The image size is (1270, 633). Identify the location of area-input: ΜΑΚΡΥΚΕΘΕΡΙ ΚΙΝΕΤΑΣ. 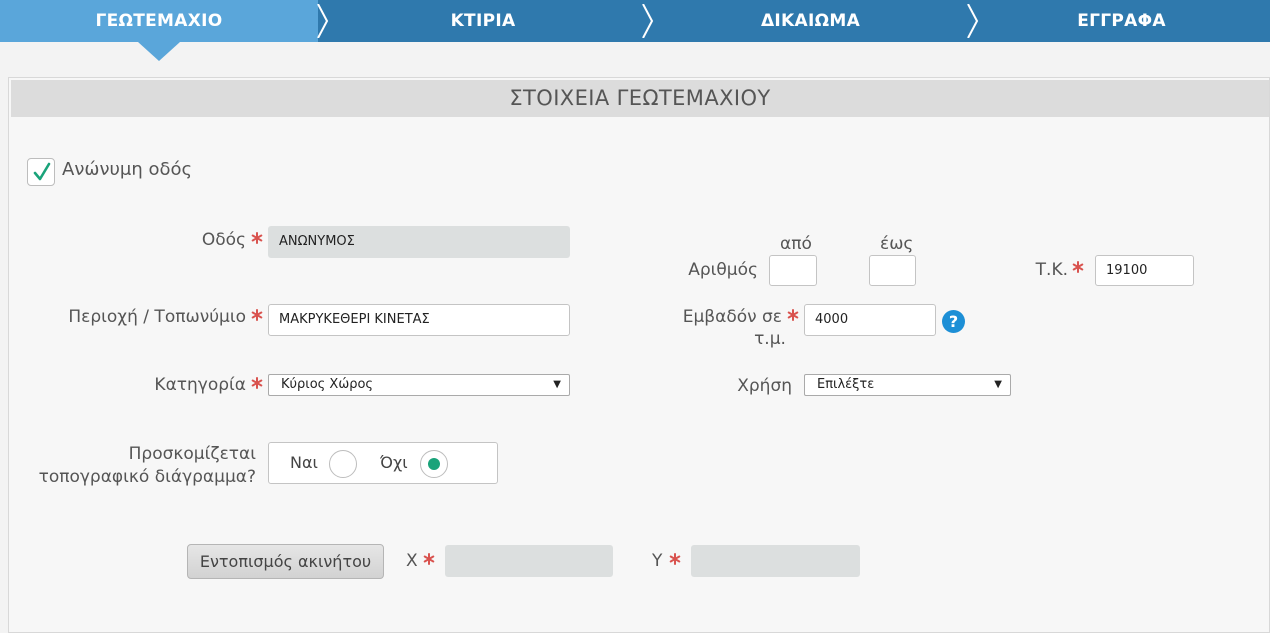
(419, 320).